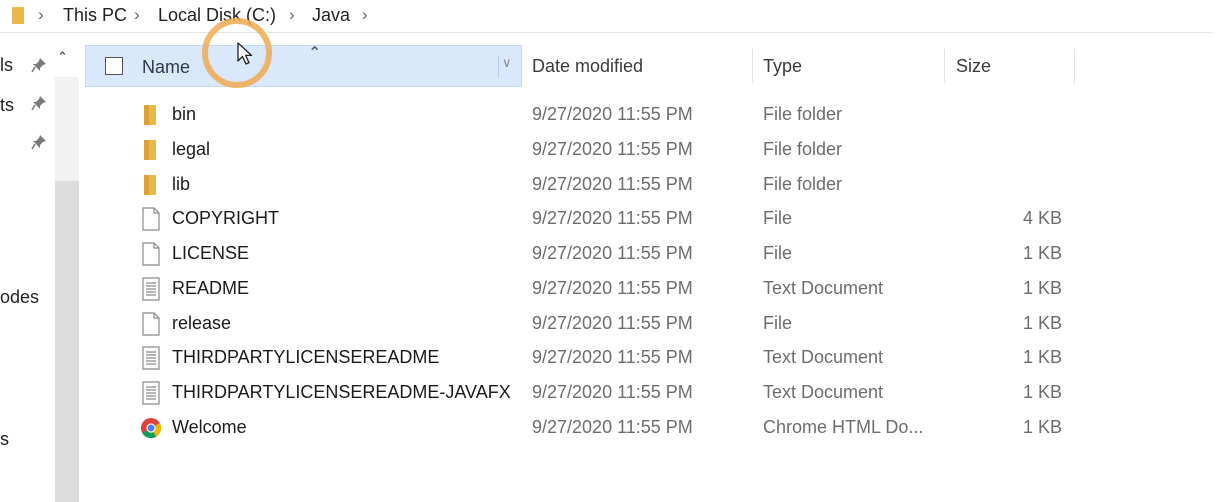 The height and width of the screenshot is (502, 1216). I want to click on column-header-type: Type, so click(782, 66).